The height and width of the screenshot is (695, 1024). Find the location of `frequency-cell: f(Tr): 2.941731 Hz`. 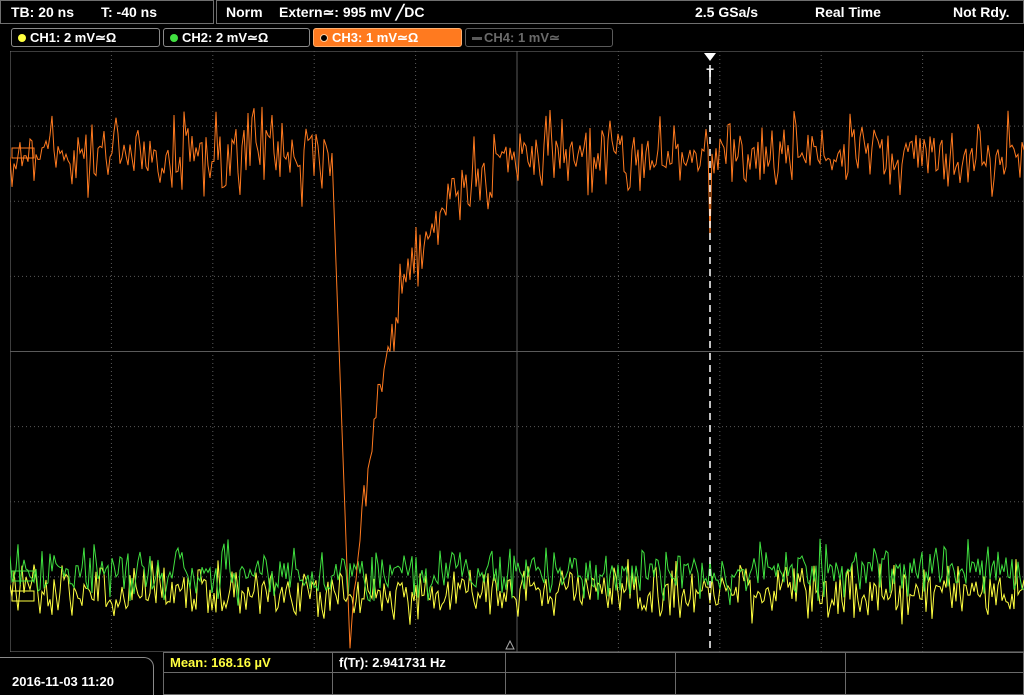

frequency-cell: f(Tr): 2.941731 Hz is located at coordinates (419, 662).